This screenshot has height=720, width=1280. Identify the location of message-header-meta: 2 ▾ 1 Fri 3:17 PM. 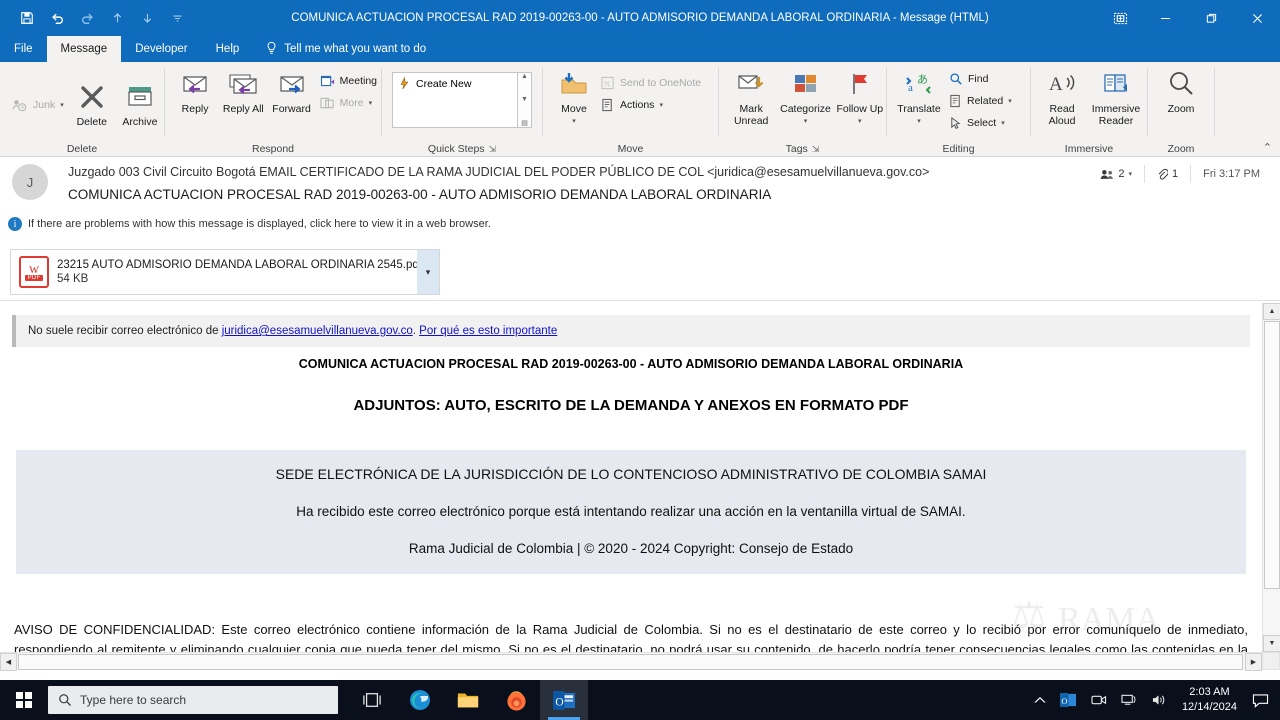
(1180, 174).